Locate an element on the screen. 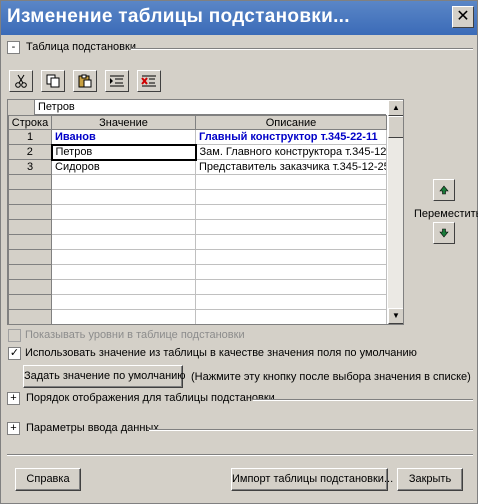 The image size is (478, 504). copy-icon is located at coordinates (53, 81).